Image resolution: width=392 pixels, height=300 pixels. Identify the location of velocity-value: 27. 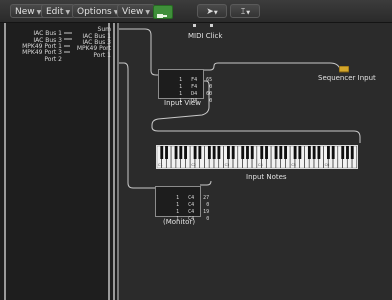
(206, 198).